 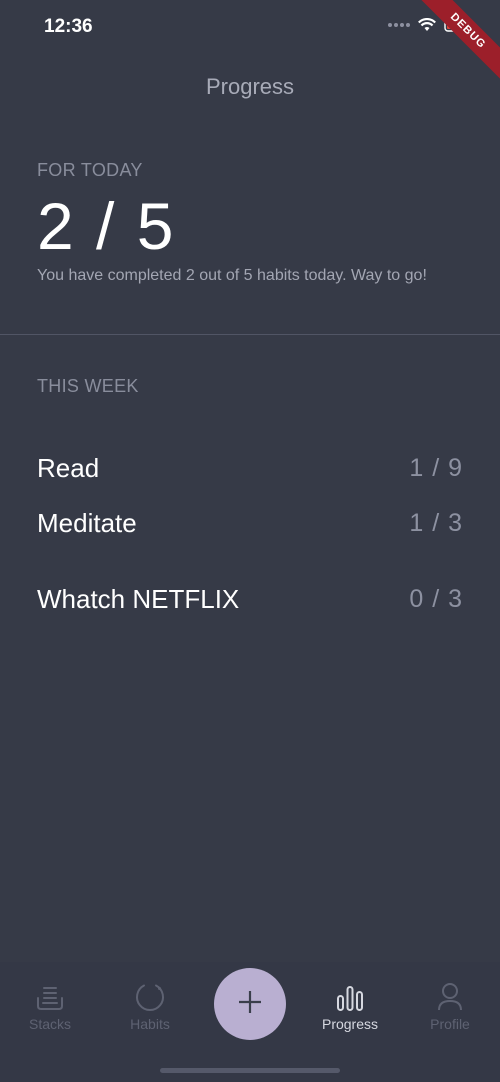 What do you see at coordinates (350, 1024) in the screenshot?
I see `nav-label: Progress` at bounding box center [350, 1024].